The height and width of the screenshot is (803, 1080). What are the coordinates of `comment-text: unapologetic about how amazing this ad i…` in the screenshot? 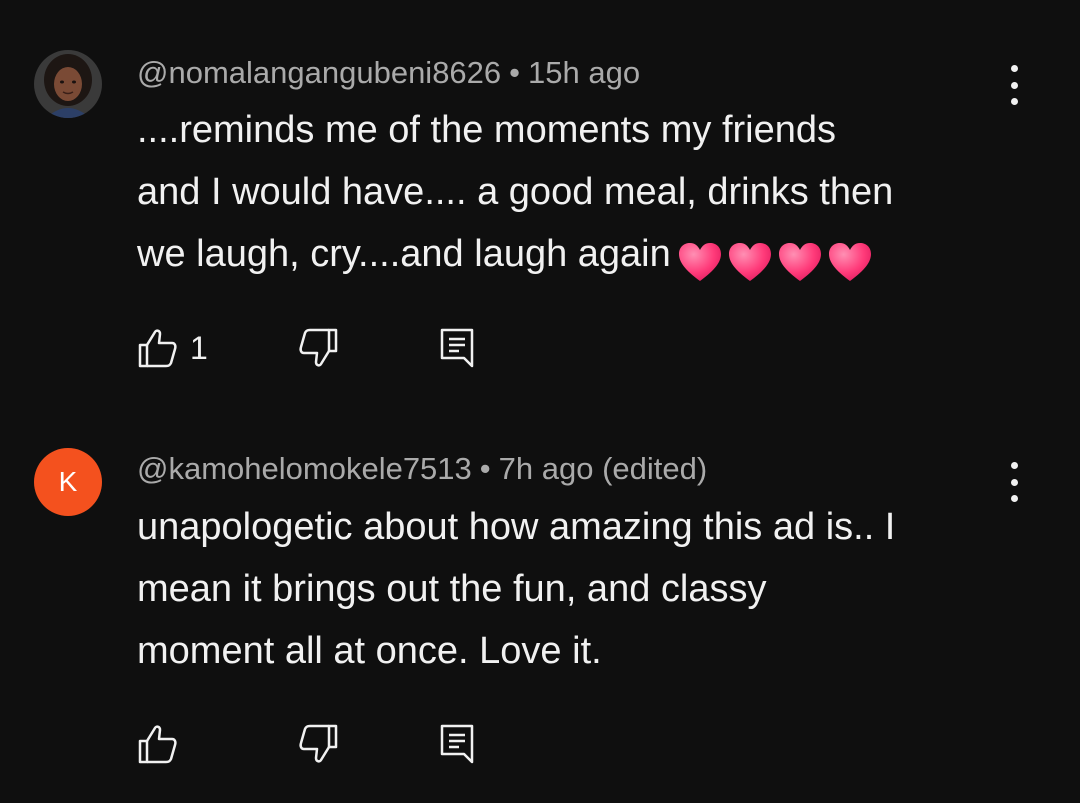 It's located at (516, 589).